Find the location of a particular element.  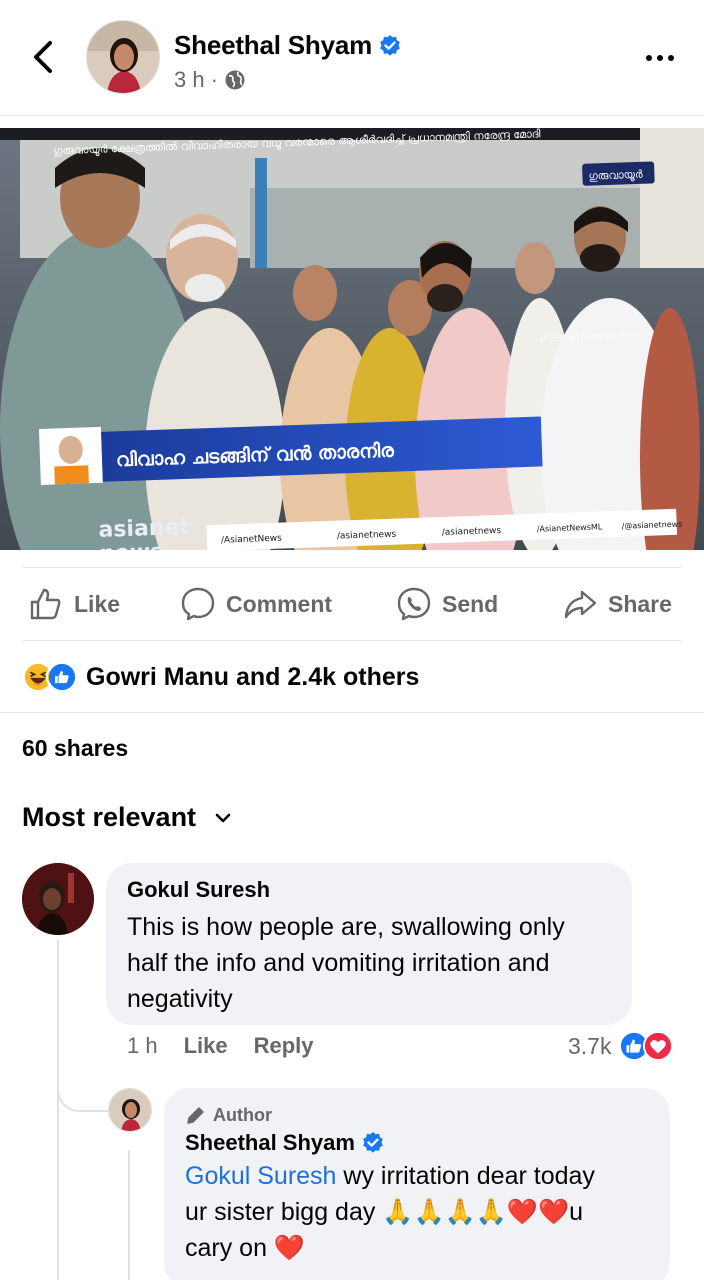

share-arrow-icon is located at coordinates (580, 604).